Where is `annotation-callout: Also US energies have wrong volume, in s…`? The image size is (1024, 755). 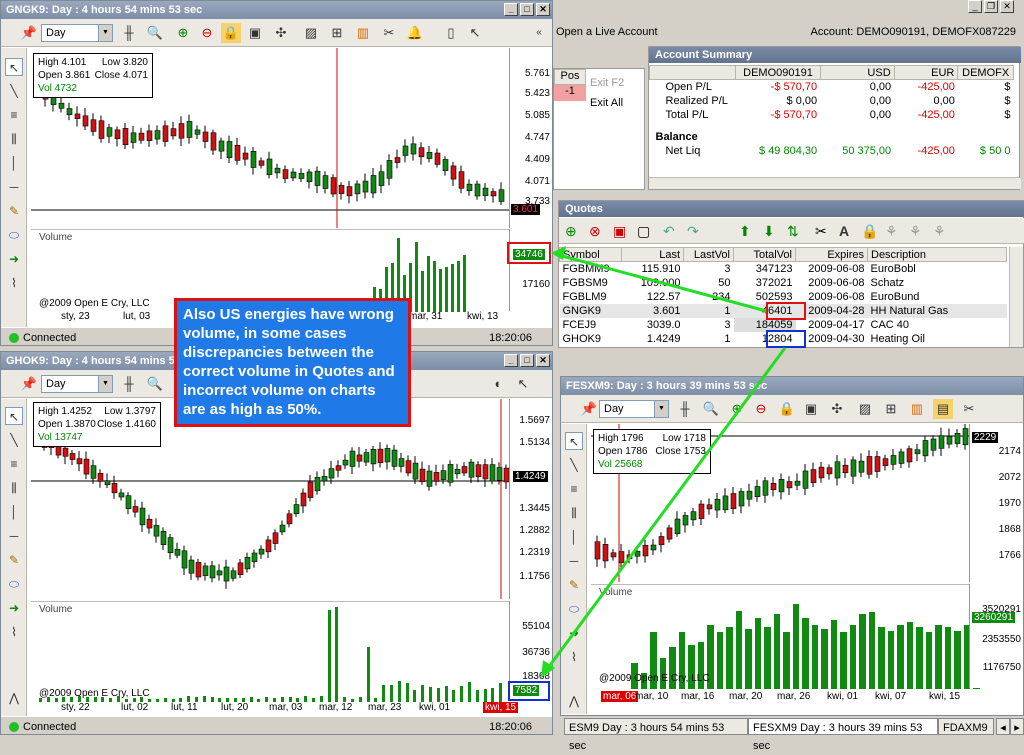 annotation-callout: Also US energies have wrong volume, in s… is located at coordinates (292, 362).